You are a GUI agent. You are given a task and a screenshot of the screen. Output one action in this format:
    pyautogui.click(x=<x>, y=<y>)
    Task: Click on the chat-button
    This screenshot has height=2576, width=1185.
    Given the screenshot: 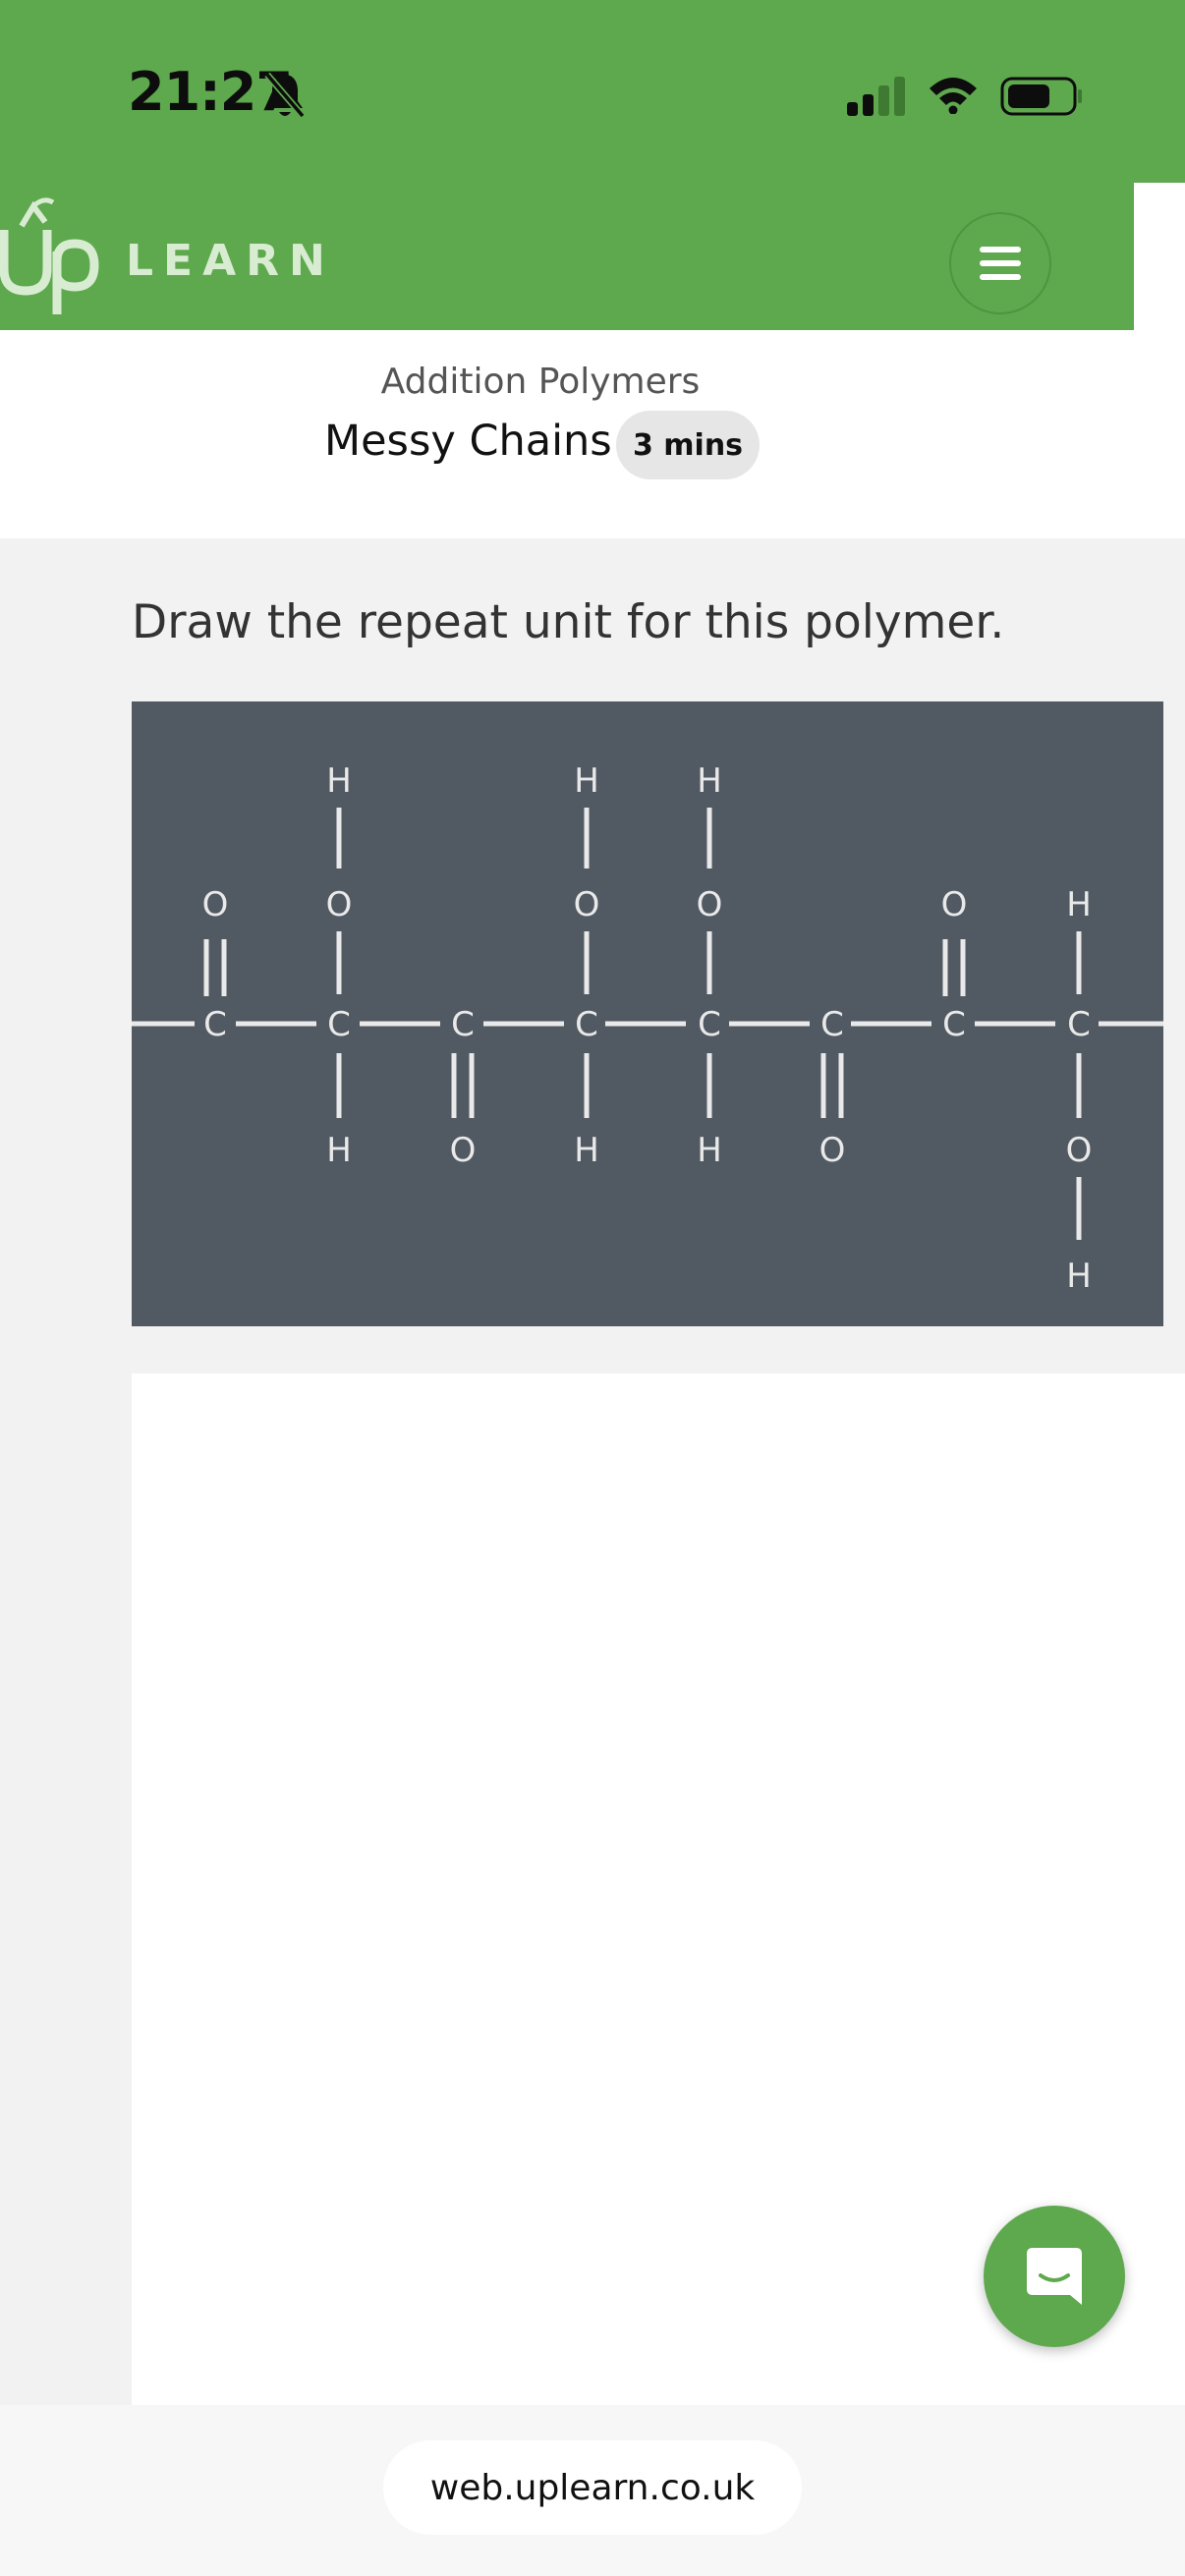 What is the action you would take?
    pyautogui.click(x=1054, y=2276)
    